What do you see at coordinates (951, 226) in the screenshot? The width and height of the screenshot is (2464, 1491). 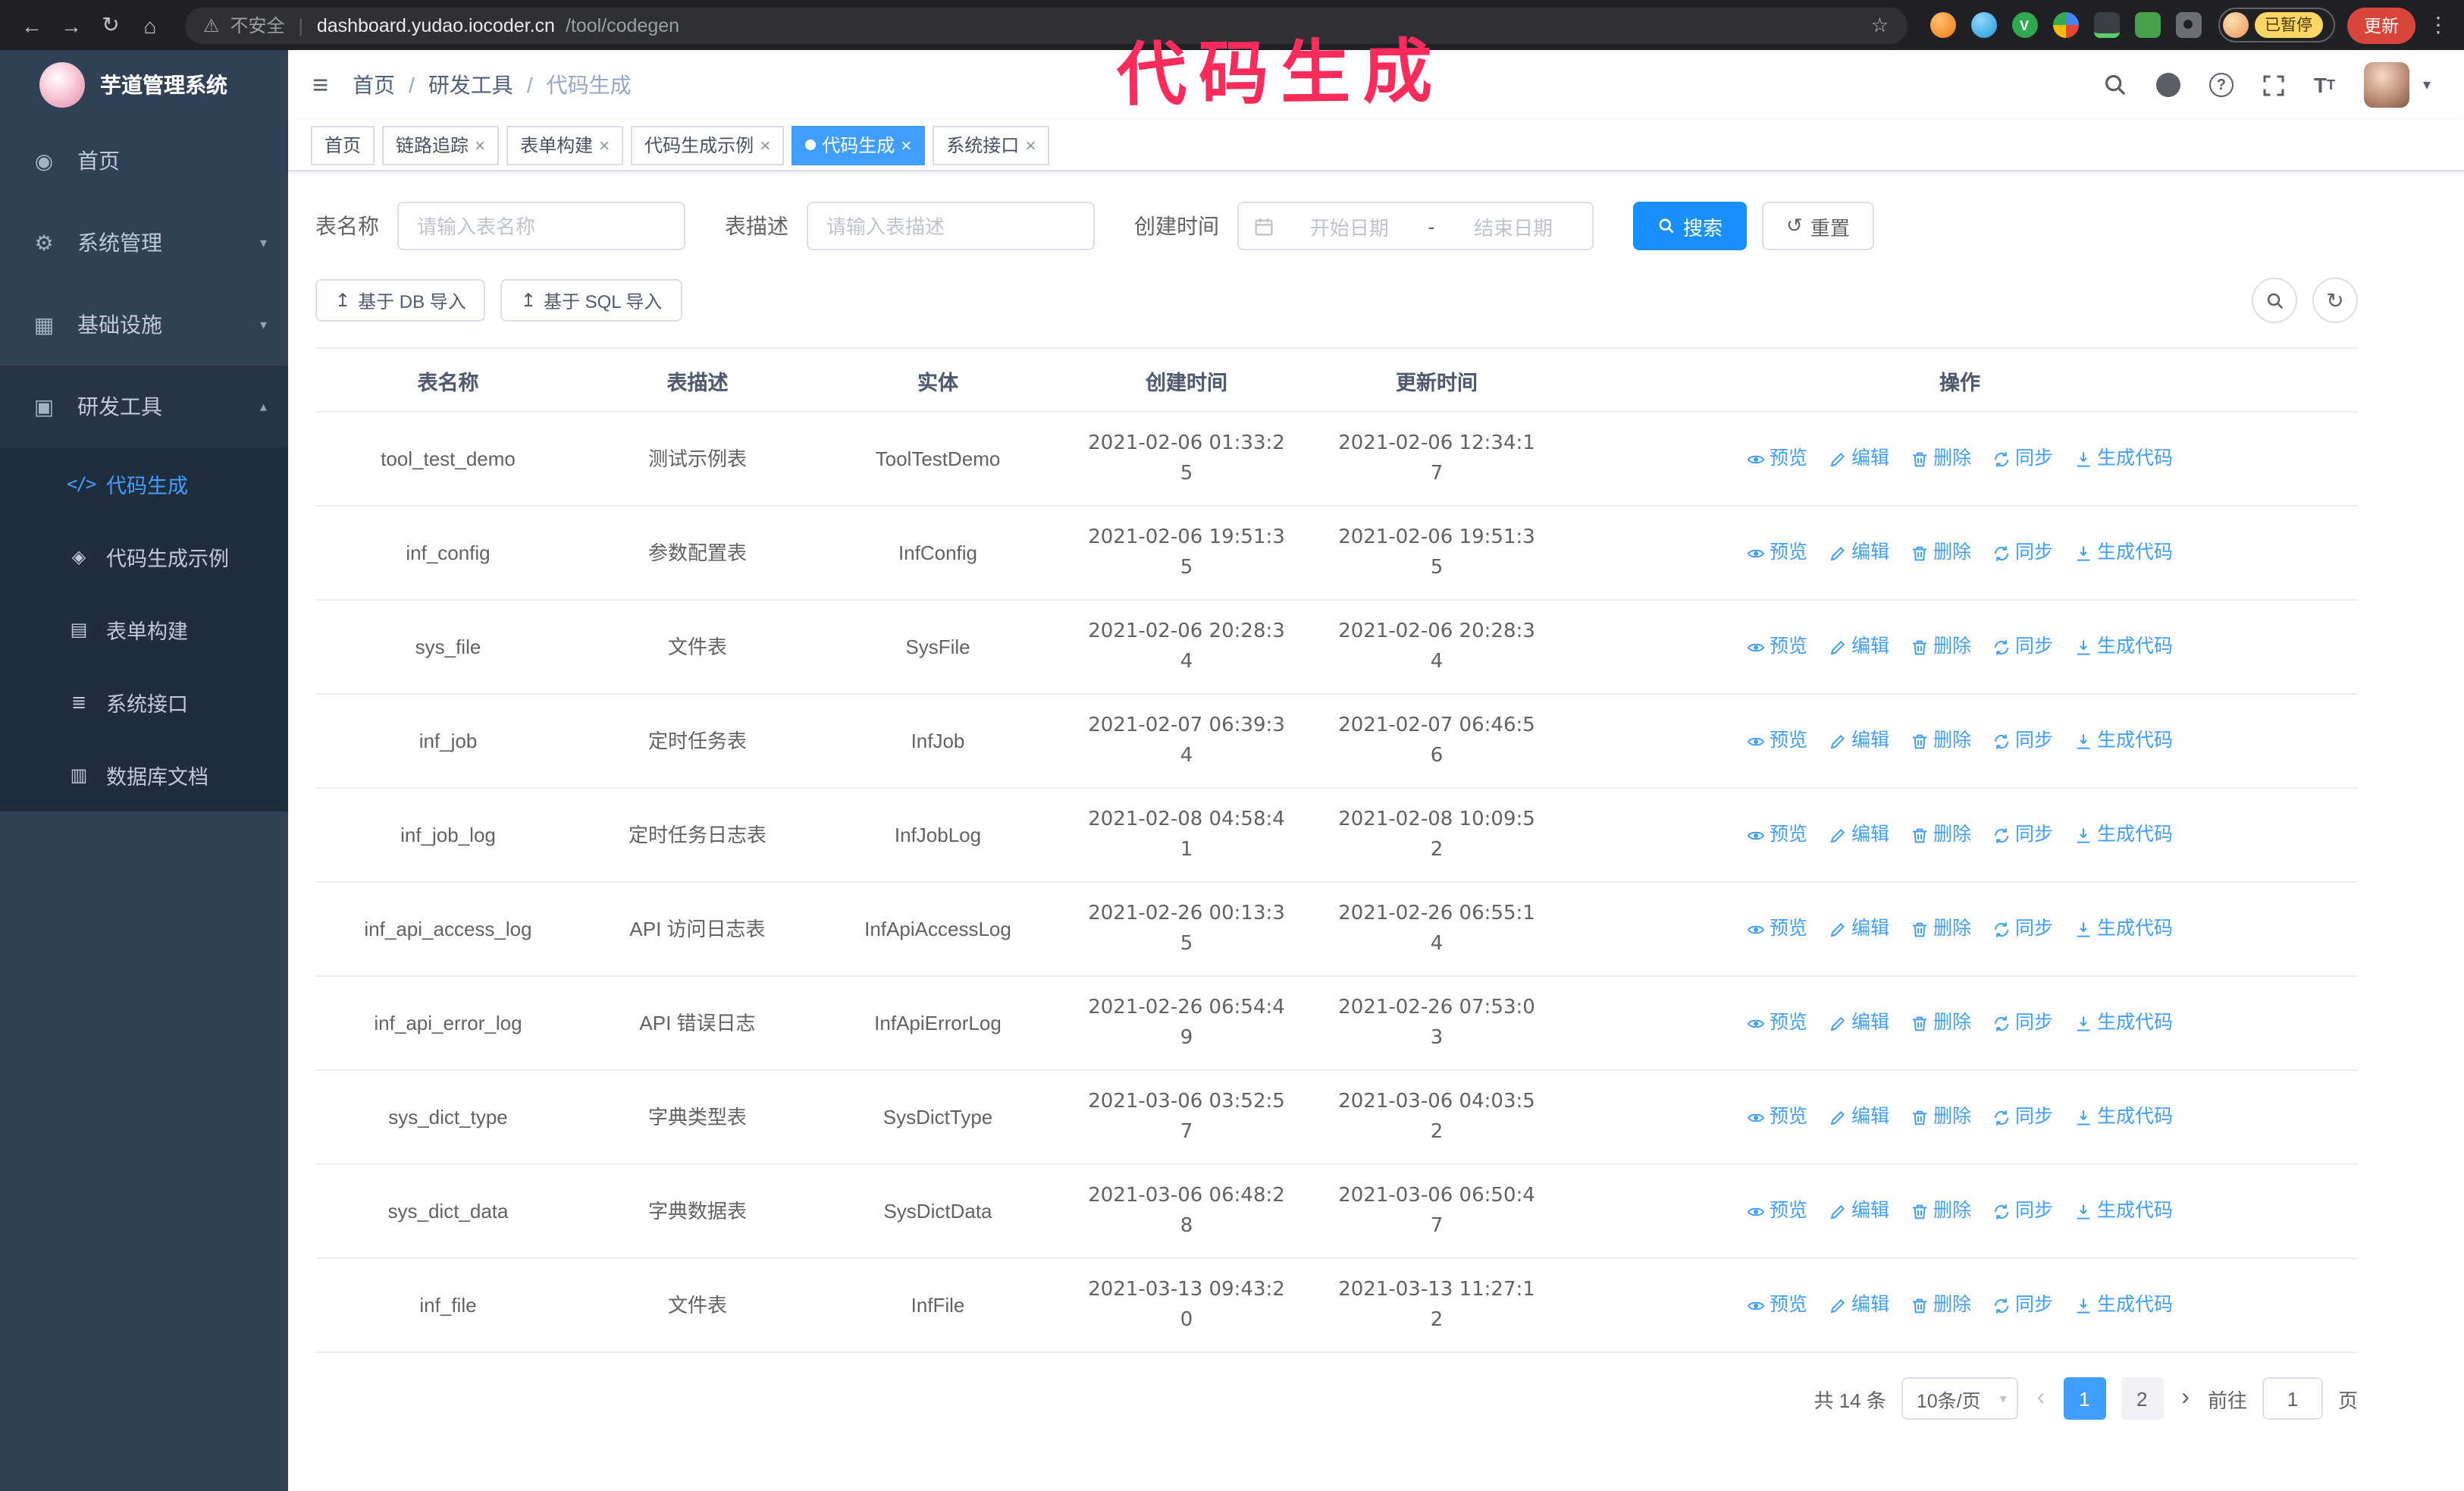 I see `table-desc-input` at bounding box center [951, 226].